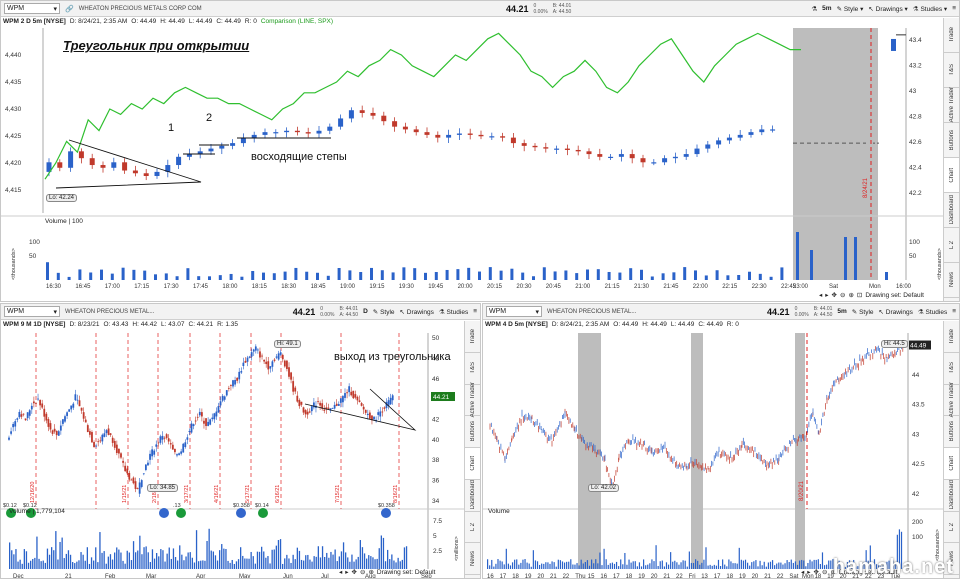  Describe the element at coordinates (56, 221) in the screenshot. I see `volume-title: Volume` at that location.